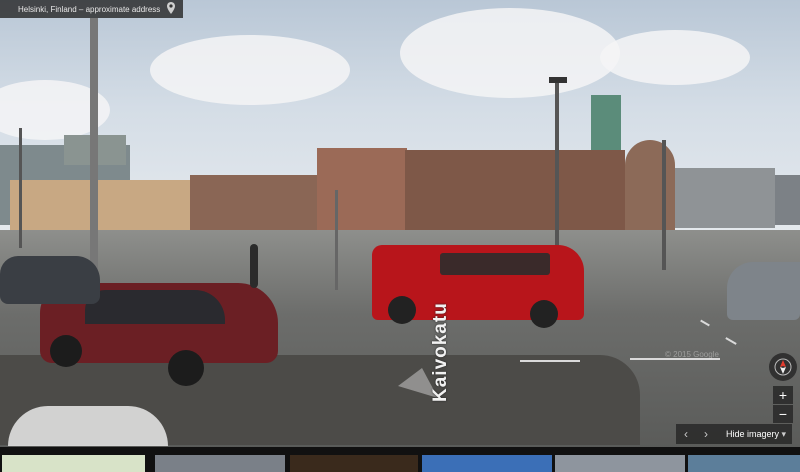 This screenshot has height=472, width=800. What do you see at coordinates (763, 291) in the screenshot?
I see `silver-car` at bounding box center [763, 291].